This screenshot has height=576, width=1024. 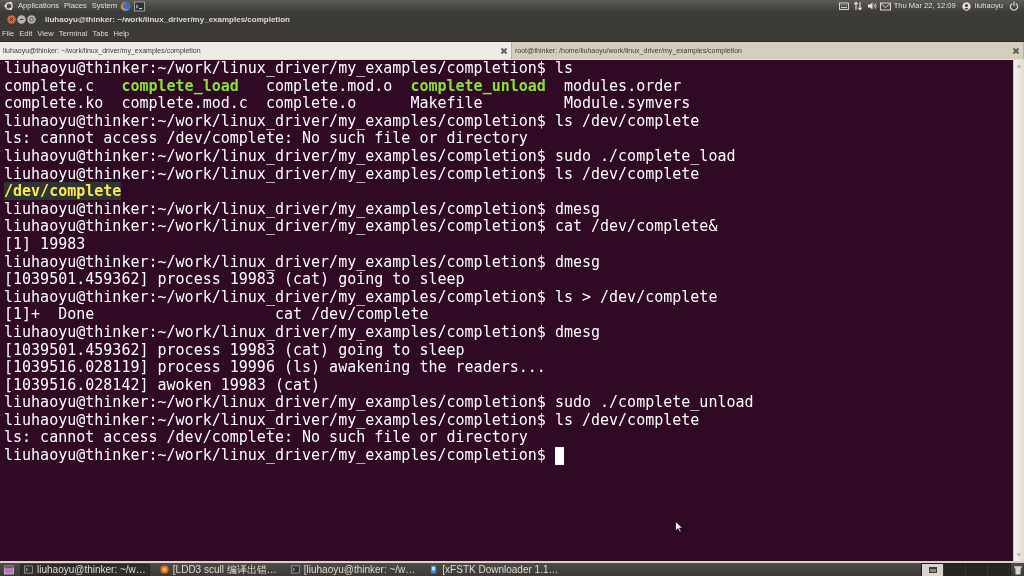 I want to click on terminal-line: [1] 19983, so click(x=45, y=244).